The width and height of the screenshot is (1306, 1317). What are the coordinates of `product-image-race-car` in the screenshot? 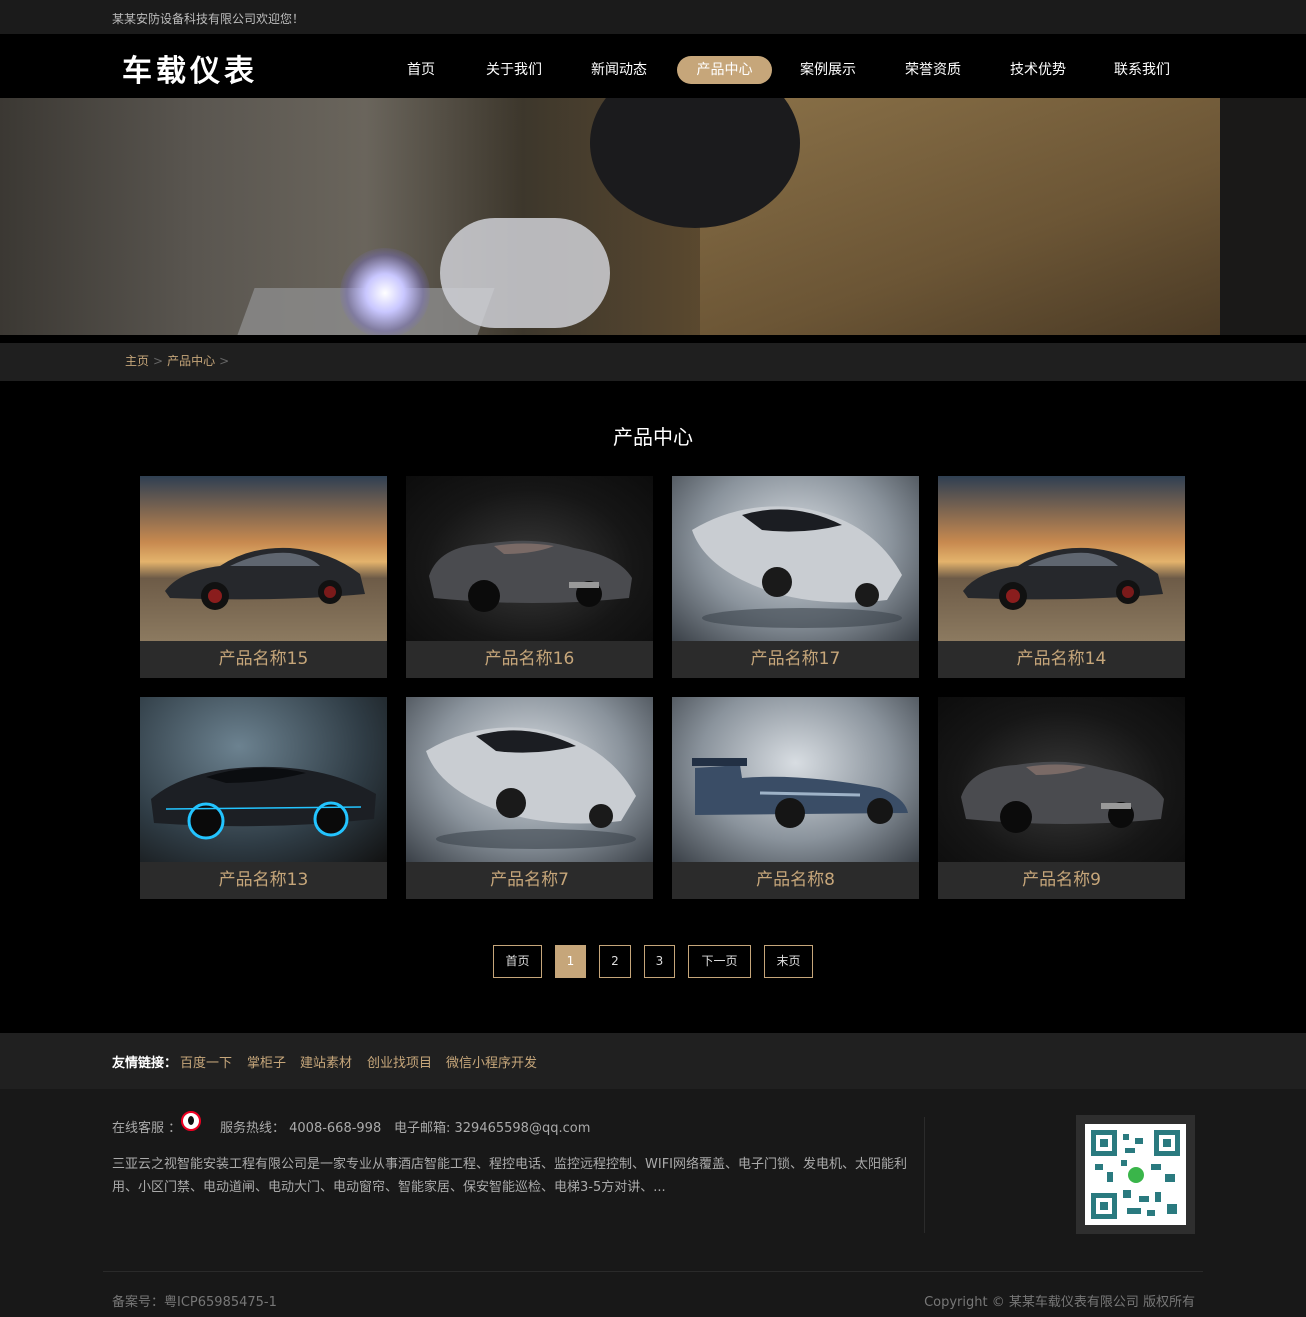 It's located at (795, 779).